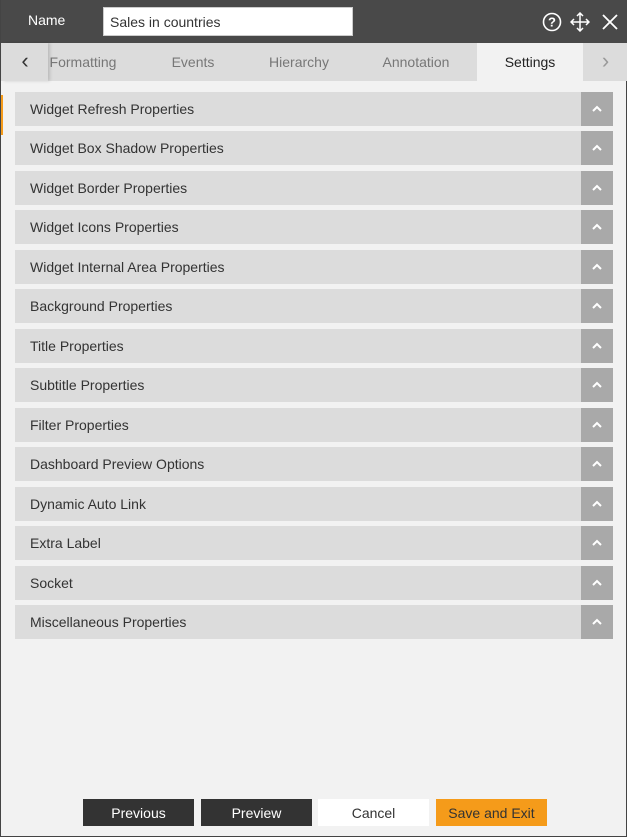 This screenshot has width=627, height=837. I want to click on cancel-button: Cancel, so click(373, 812).